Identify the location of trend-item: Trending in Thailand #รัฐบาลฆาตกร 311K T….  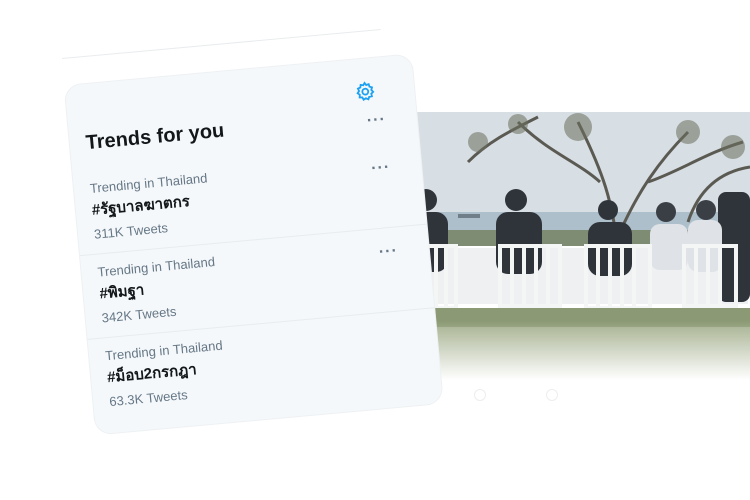
(150, 206).